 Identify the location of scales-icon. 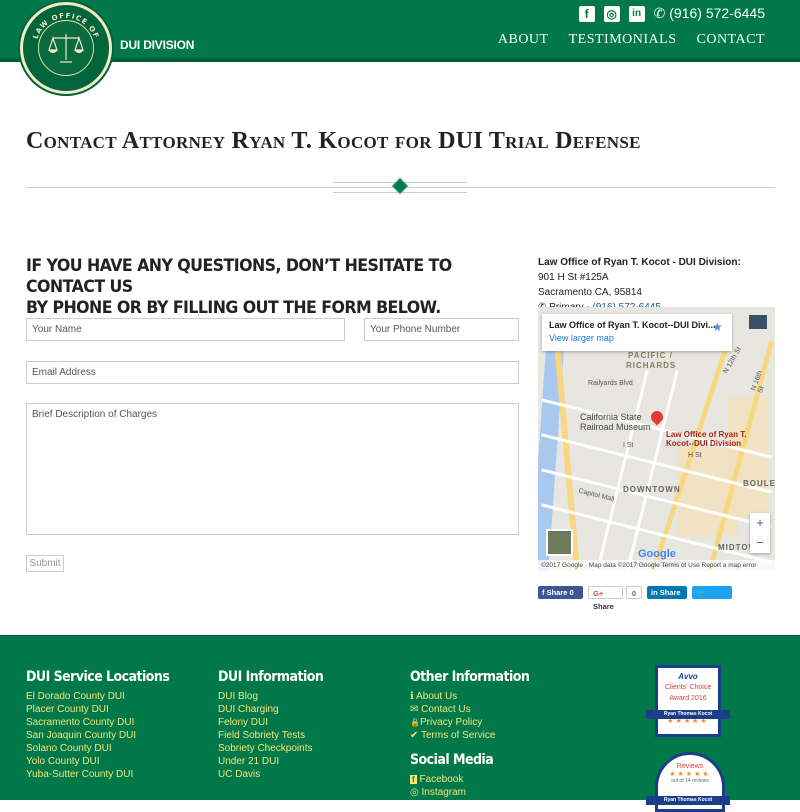
(66, 48).